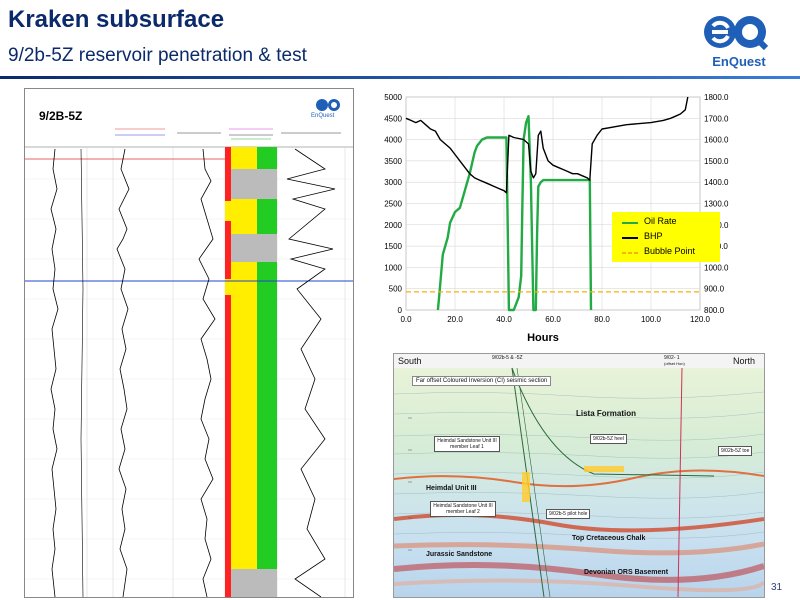  What do you see at coordinates (393, 161) in the screenshot?
I see `y-left-tick-label: 3500` at bounding box center [393, 161].